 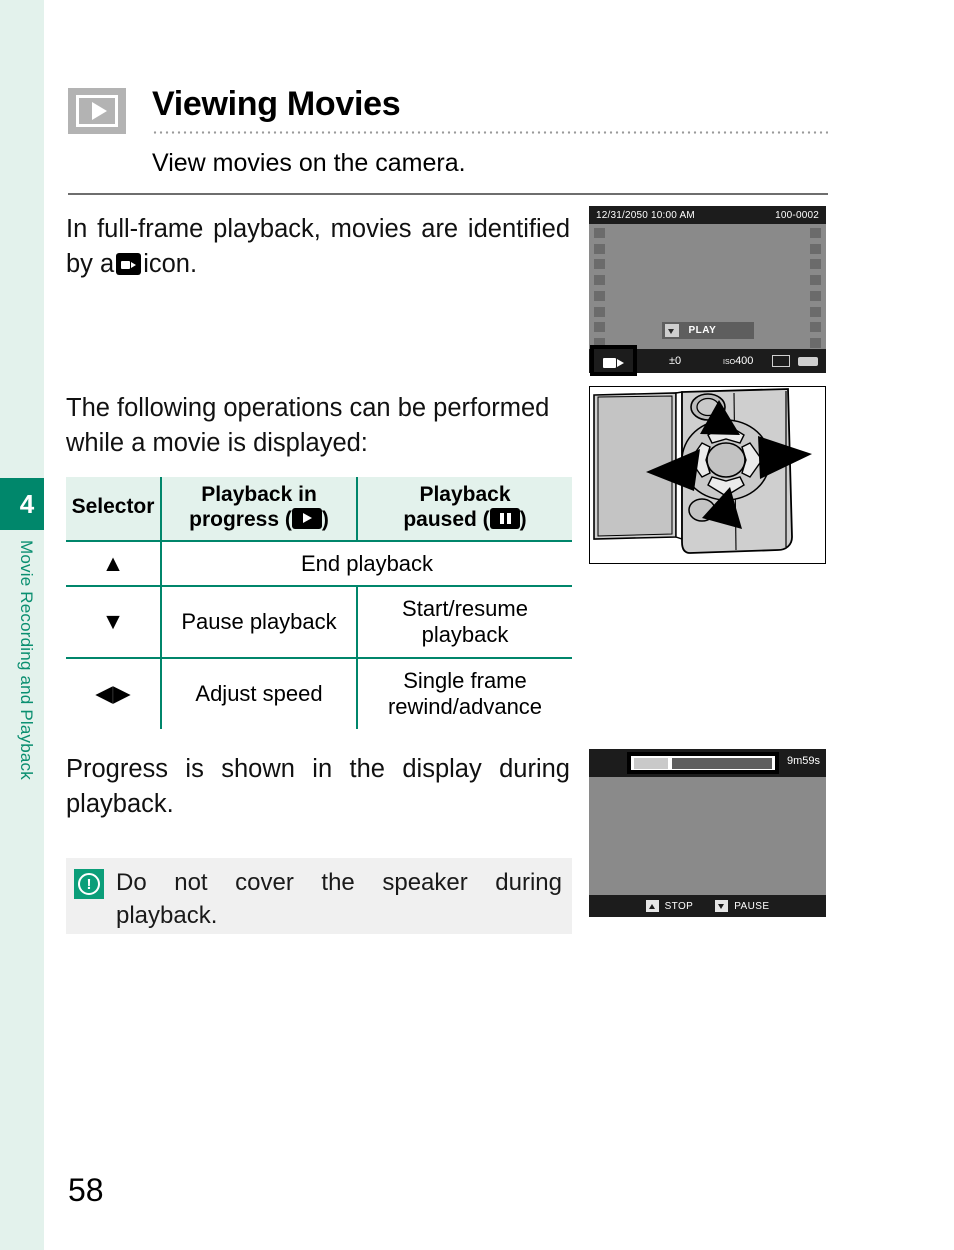 I want to click on header-paused-line1: Playback, so click(x=465, y=494).